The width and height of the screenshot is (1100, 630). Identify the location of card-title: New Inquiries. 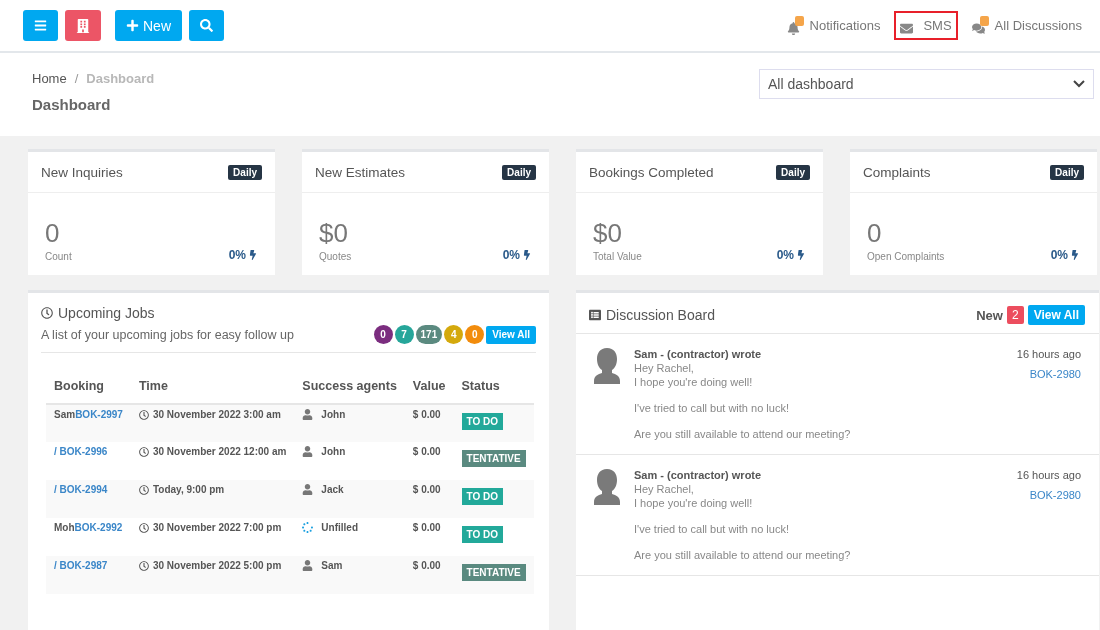
(82, 172).